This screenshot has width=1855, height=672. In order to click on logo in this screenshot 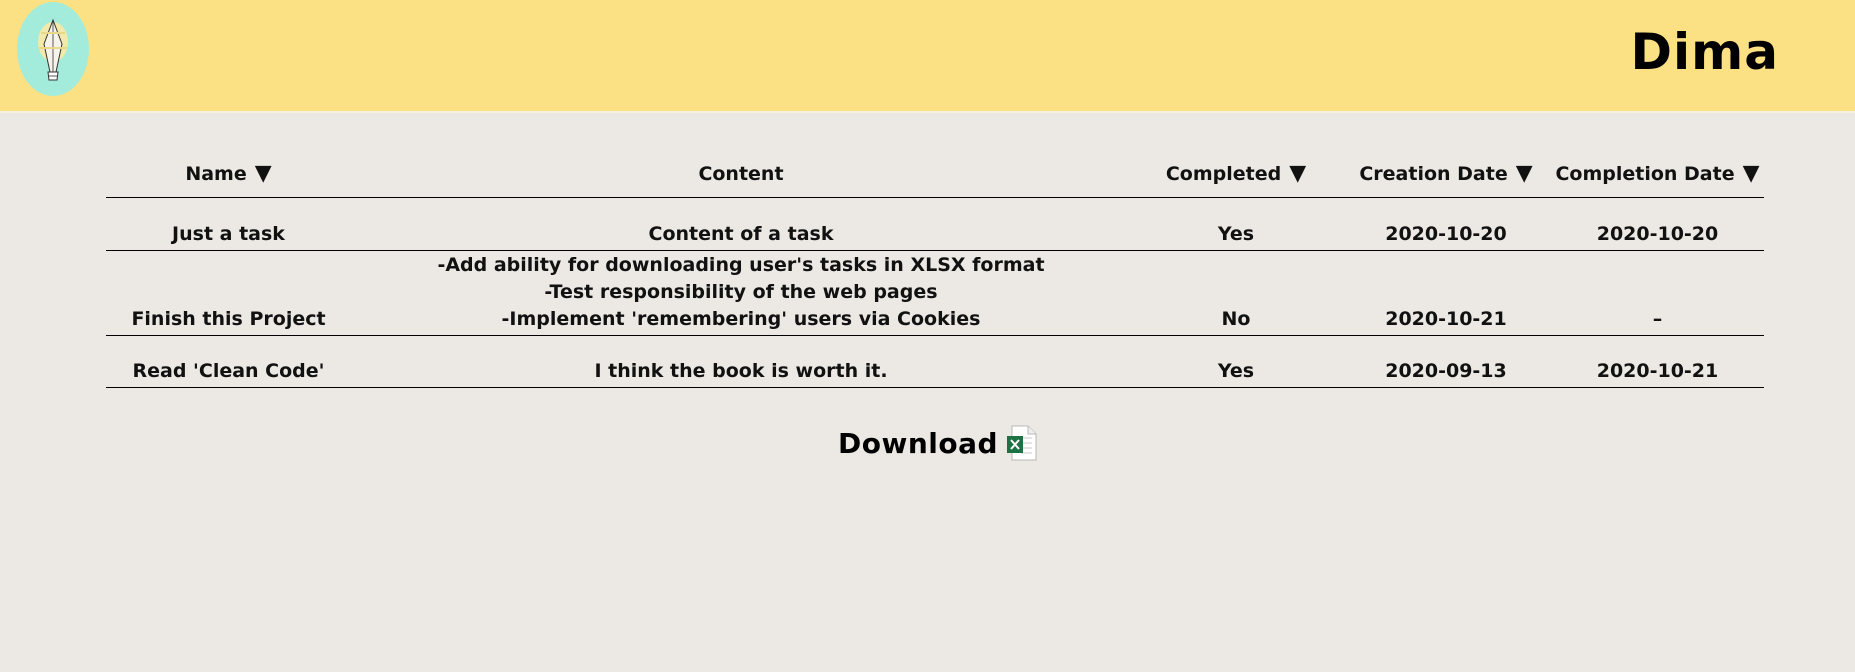, I will do `click(53, 49)`.